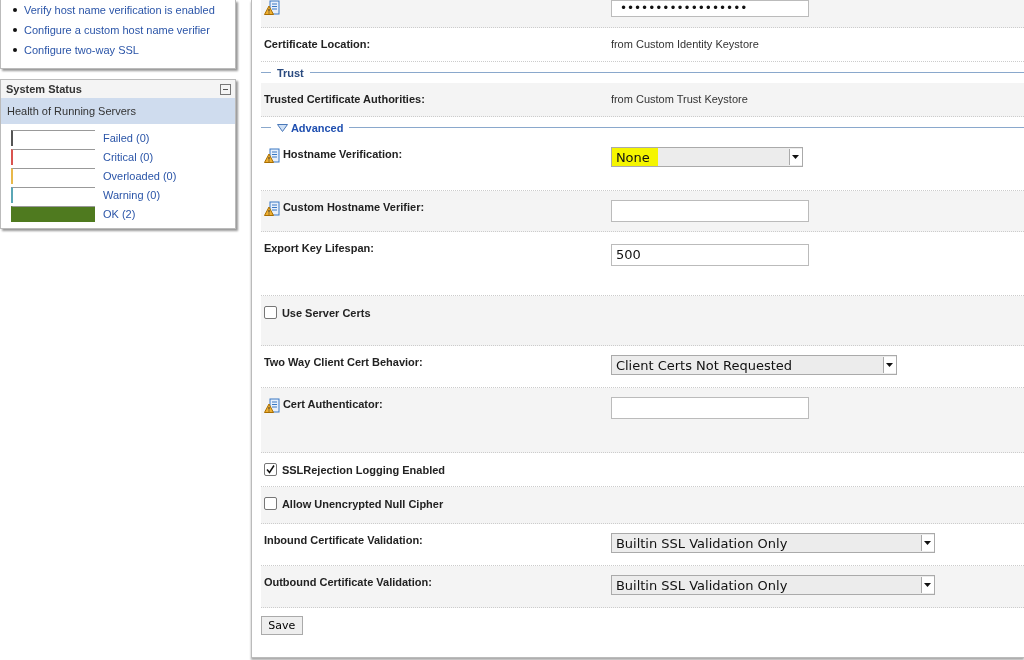 The height and width of the screenshot is (660, 1024). What do you see at coordinates (753, 365) in the screenshot?
I see `dropdown: Client Certs Not Requested` at bounding box center [753, 365].